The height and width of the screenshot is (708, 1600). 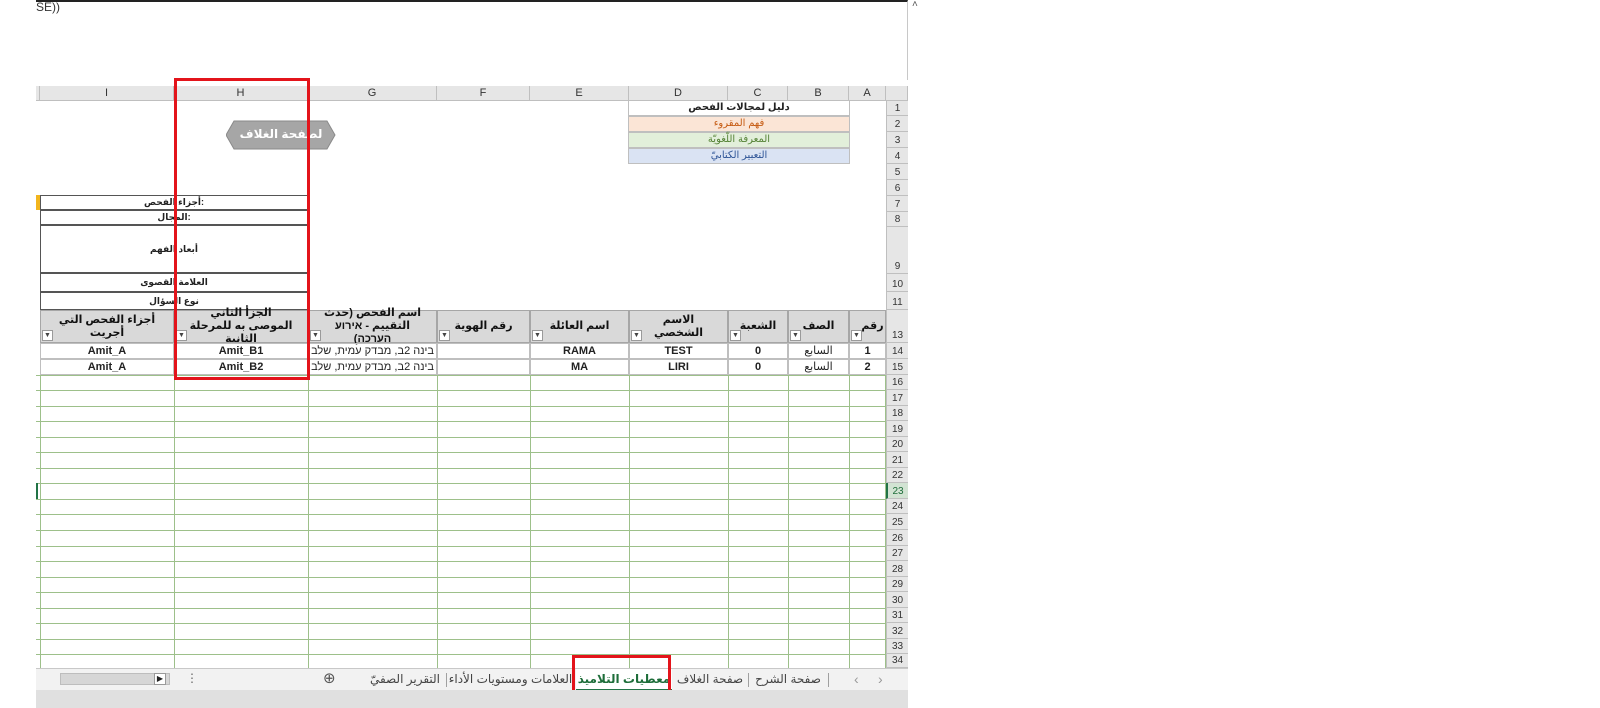 What do you see at coordinates (897, 491) in the screenshot?
I see `row-header-active: 23` at bounding box center [897, 491].